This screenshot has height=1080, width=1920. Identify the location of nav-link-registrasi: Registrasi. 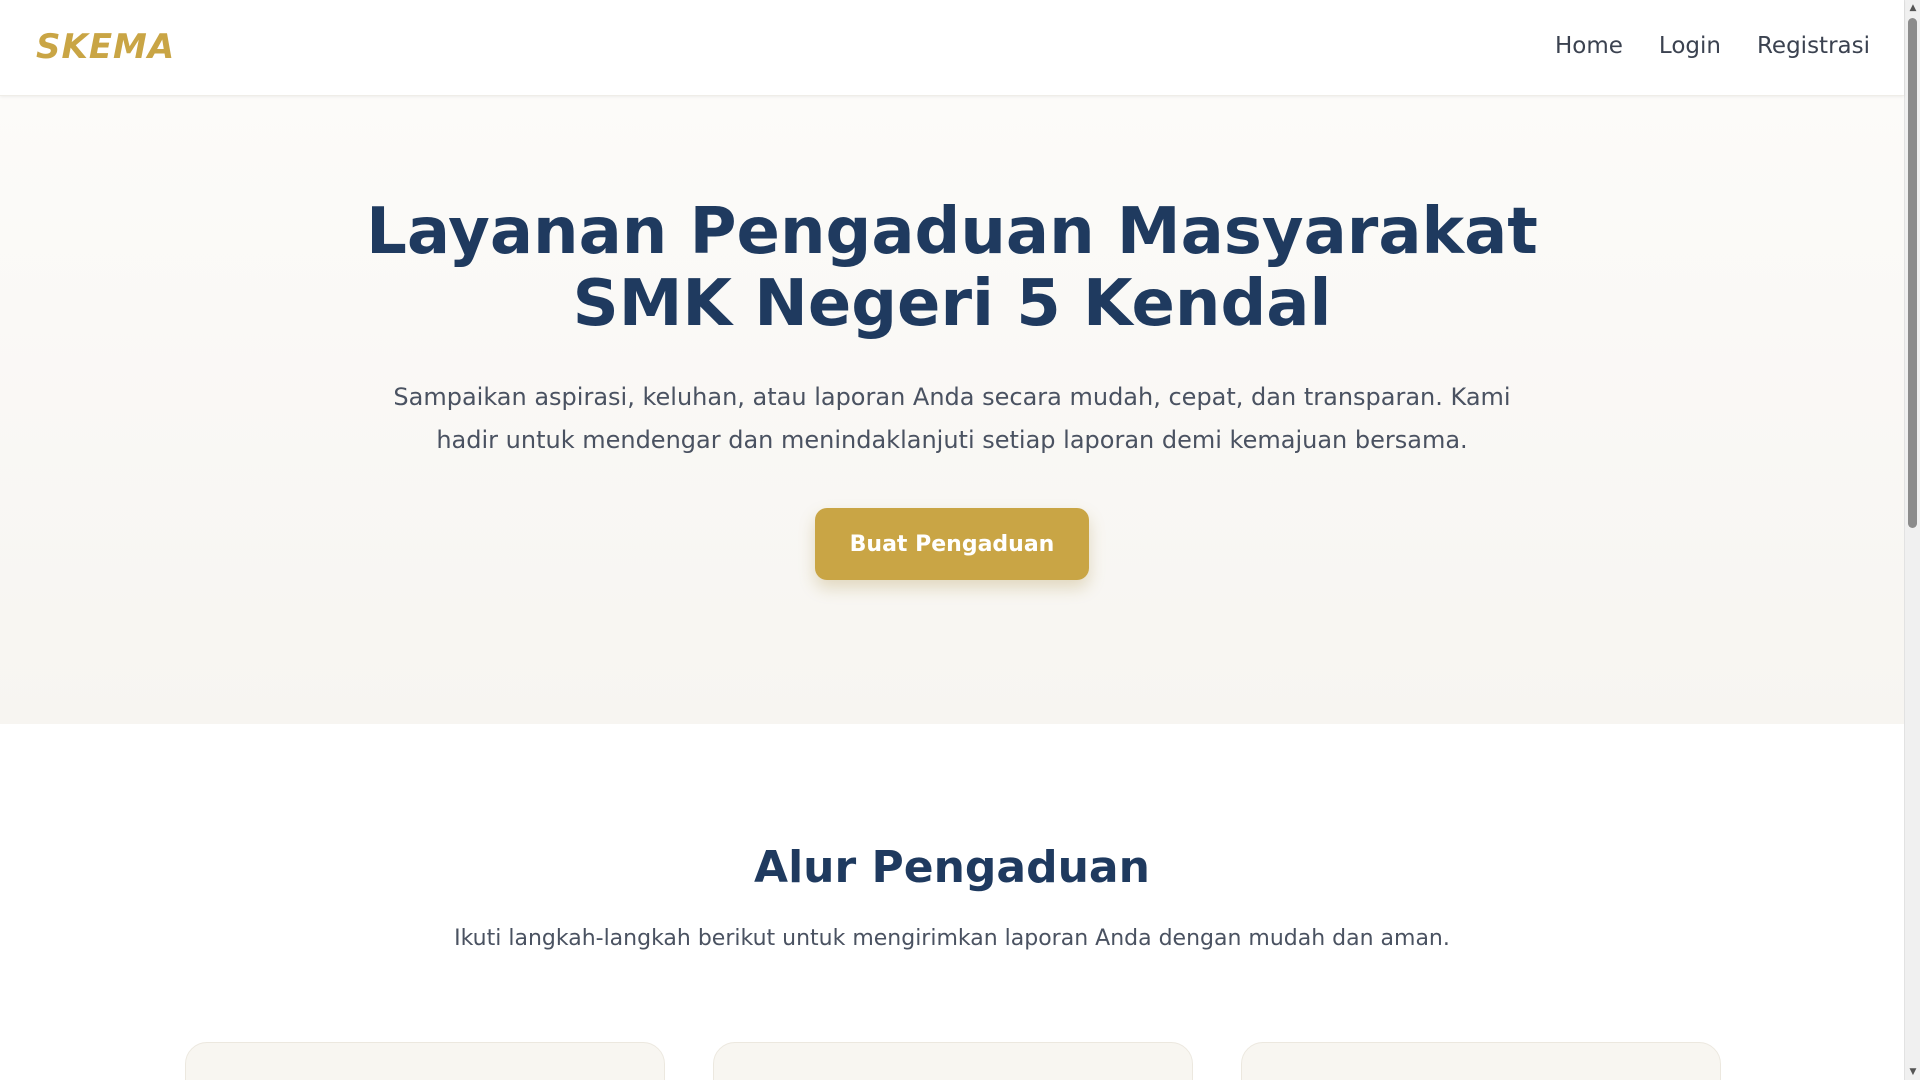
(1813, 46).